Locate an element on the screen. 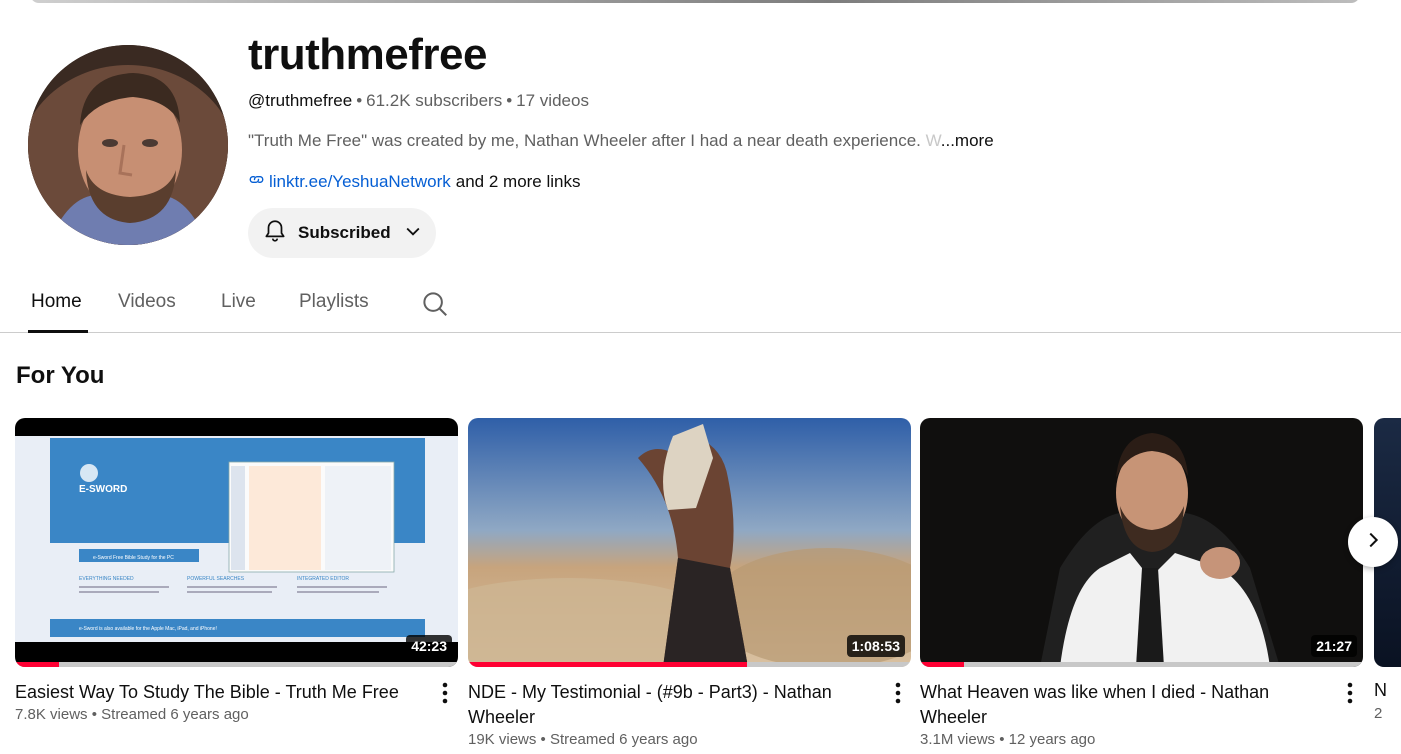 The width and height of the screenshot is (1401, 754). carousel-next-button is located at coordinates (1373, 542).